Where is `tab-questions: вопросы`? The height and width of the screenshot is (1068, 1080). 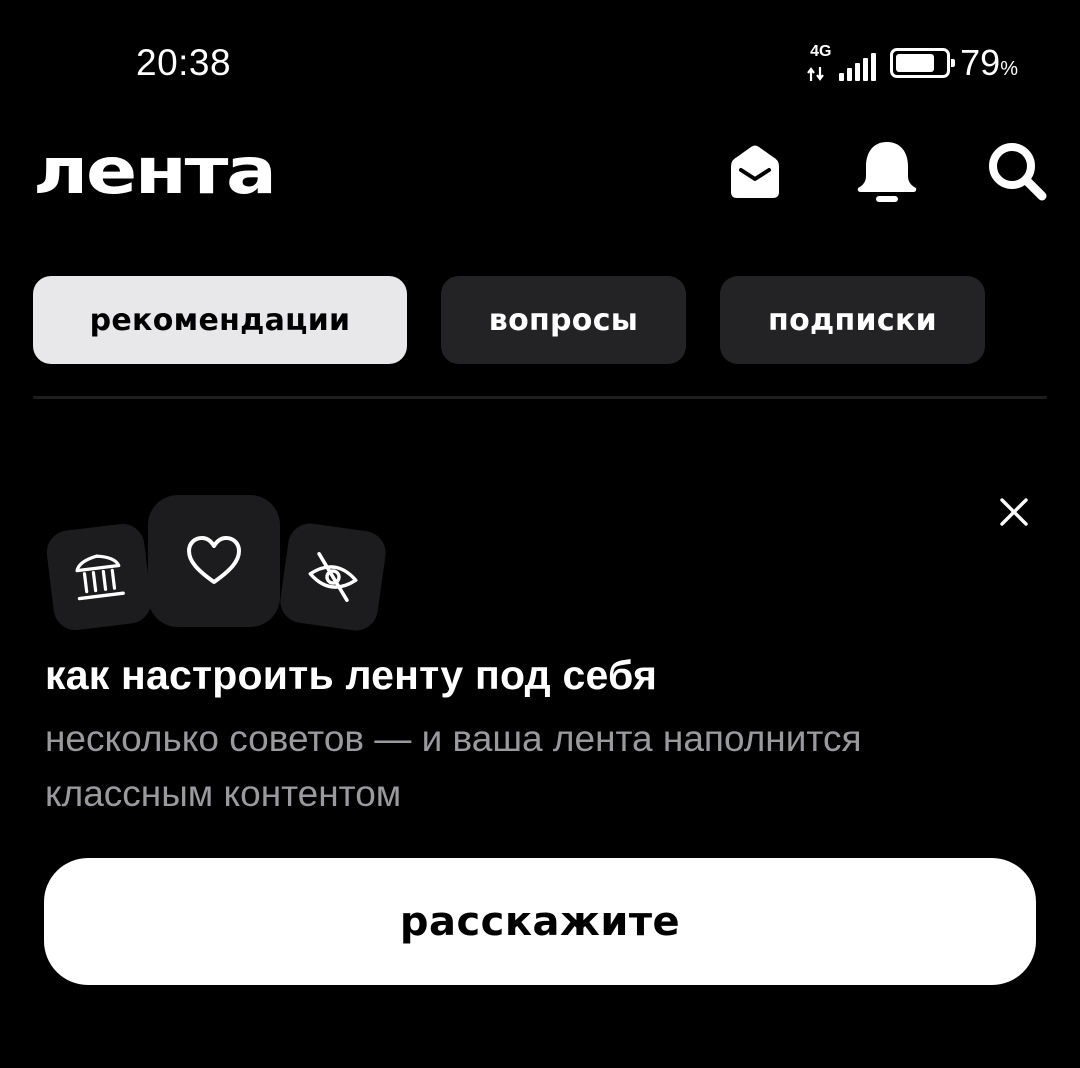
tab-questions: вопросы is located at coordinates (563, 320).